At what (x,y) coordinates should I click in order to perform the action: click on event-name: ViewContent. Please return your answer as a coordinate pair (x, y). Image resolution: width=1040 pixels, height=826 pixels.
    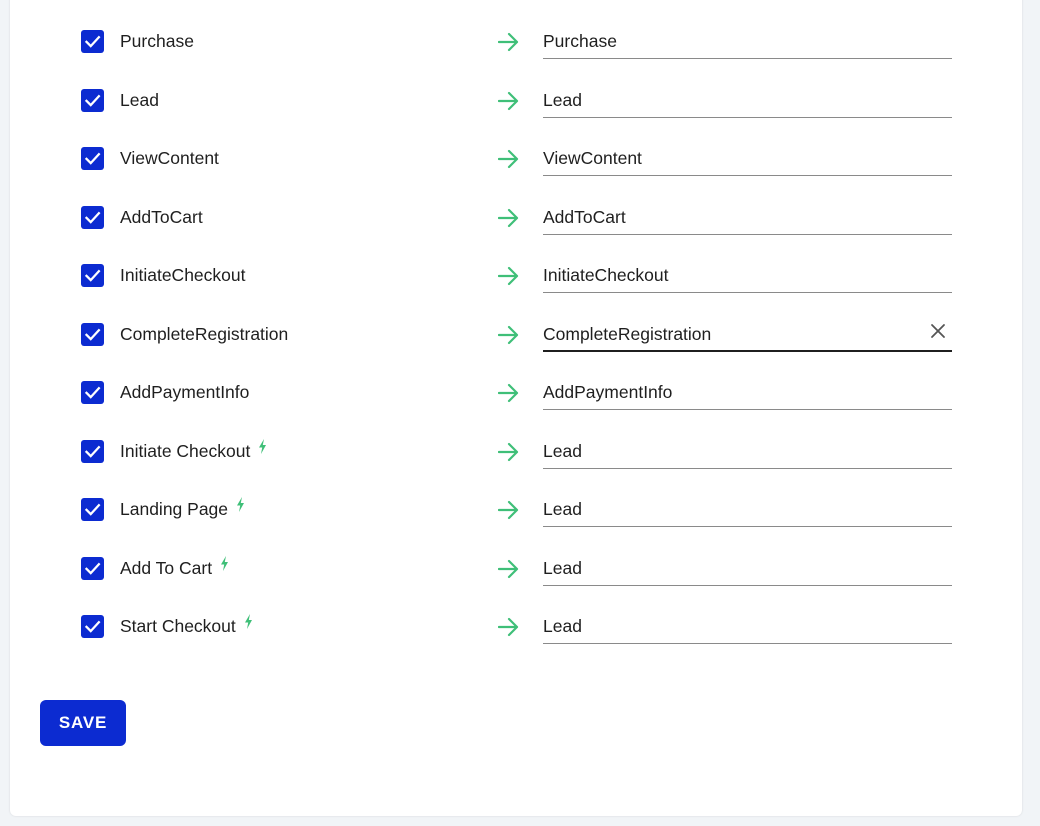
    Looking at the image, I should click on (169, 158).